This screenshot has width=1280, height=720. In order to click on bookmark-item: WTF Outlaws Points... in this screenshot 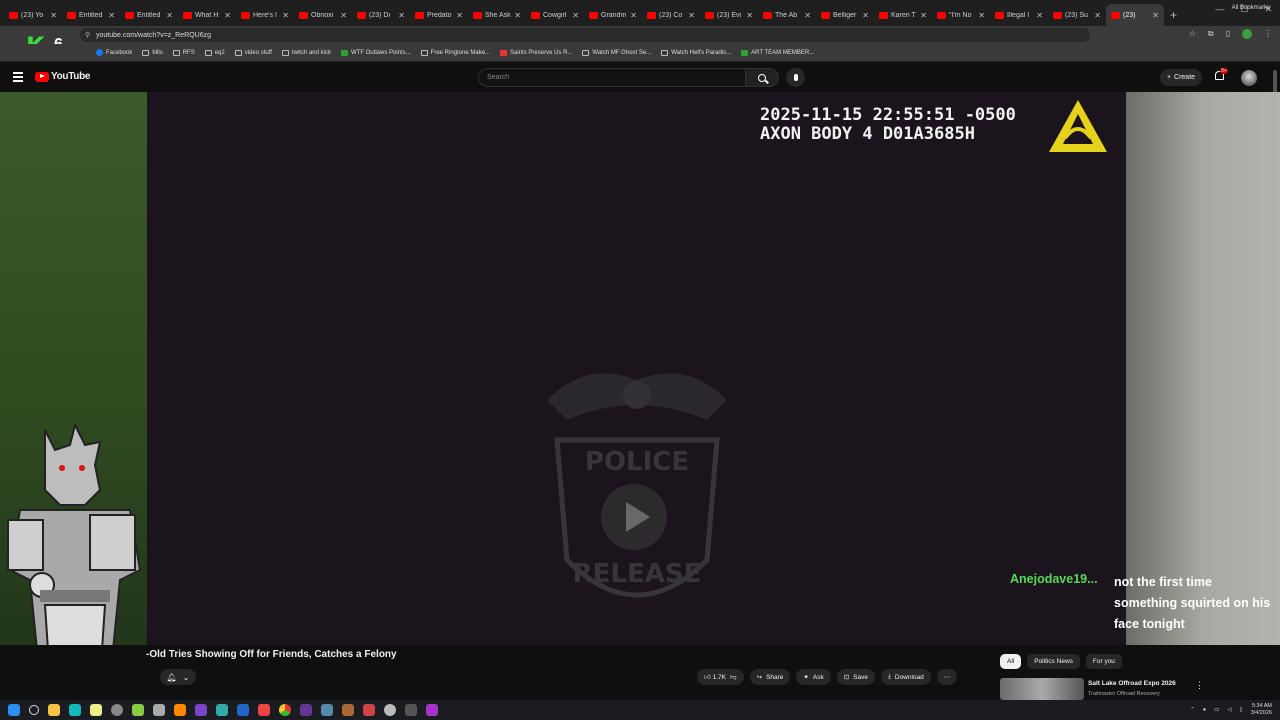, I will do `click(375, 52)`.